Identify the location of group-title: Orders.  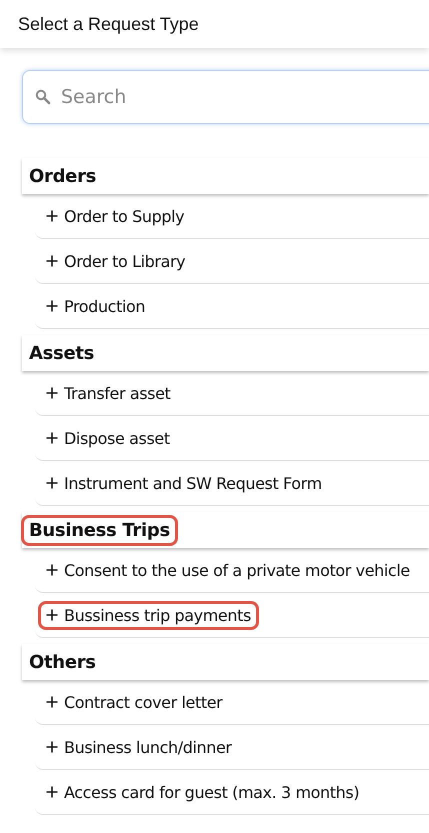
(62, 176).